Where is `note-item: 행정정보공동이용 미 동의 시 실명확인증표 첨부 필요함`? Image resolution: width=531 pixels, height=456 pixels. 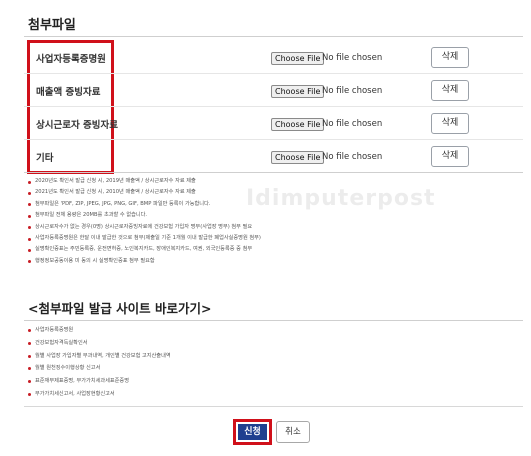
note-item: 행정정보공동이용 미 동의 시 실명확인증표 첨부 필요함 is located at coordinates (144, 261).